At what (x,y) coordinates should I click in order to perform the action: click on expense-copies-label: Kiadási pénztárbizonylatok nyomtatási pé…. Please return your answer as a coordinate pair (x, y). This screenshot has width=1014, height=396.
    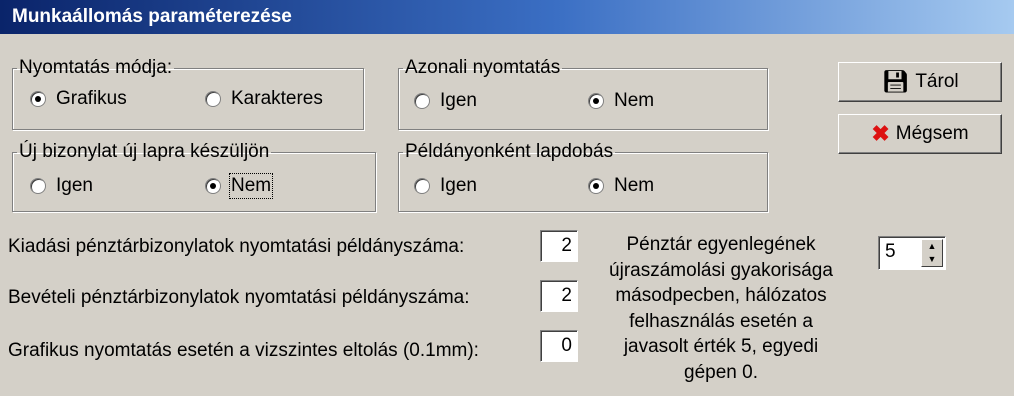
    Looking at the image, I should click on (236, 246).